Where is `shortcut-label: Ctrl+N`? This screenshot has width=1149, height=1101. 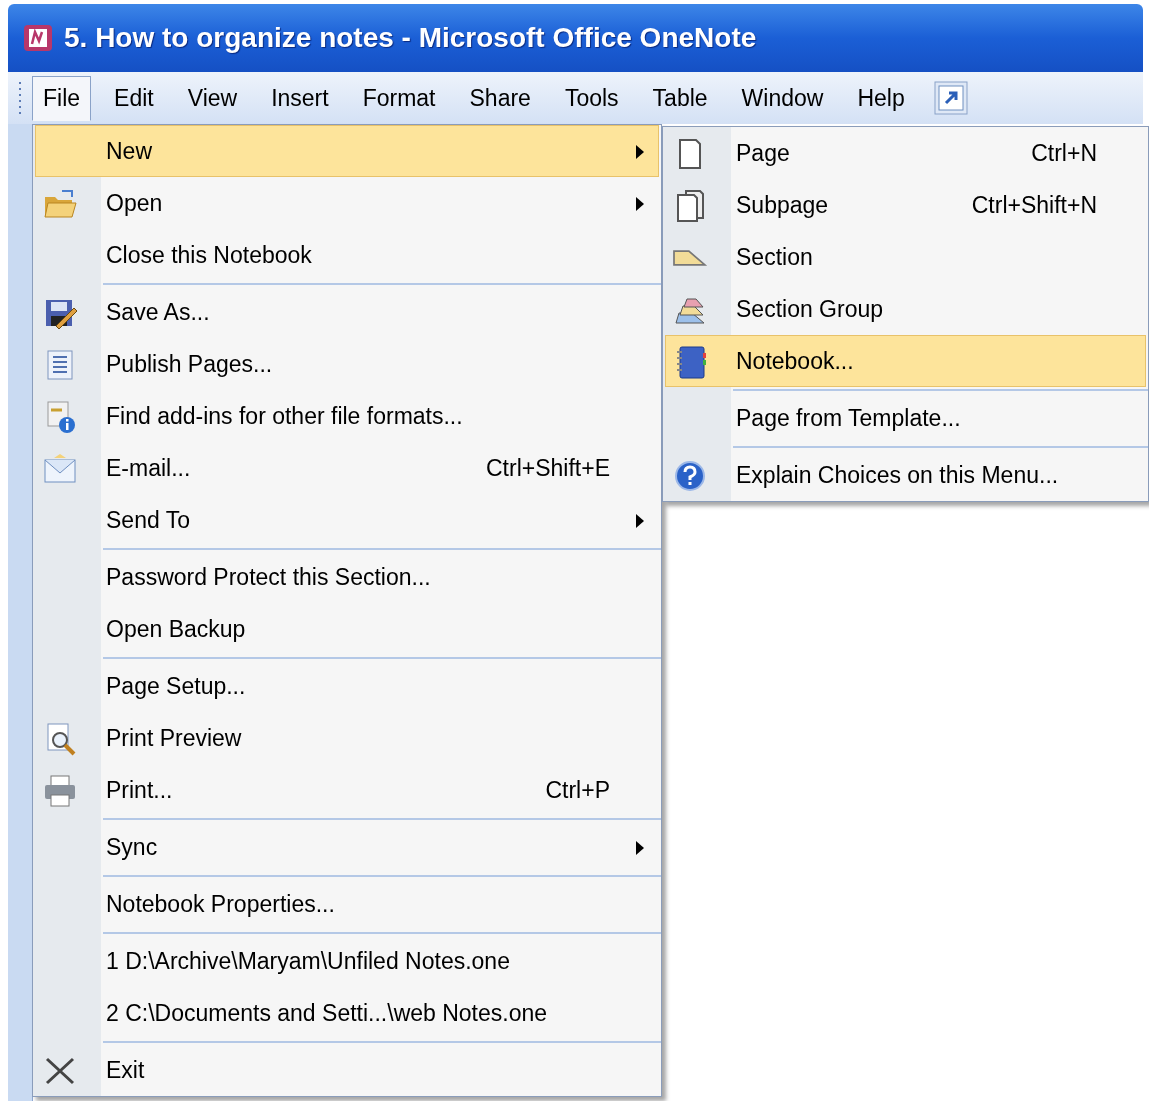 shortcut-label: Ctrl+N is located at coordinates (1064, 153).